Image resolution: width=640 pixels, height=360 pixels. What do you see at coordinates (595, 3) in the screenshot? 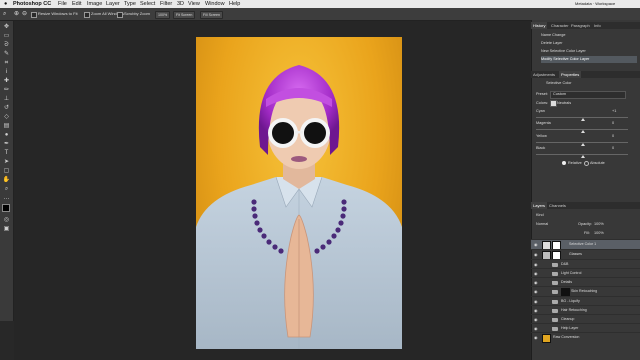
I see `menubar-status: Metadata · Workspace` at bounding box center [595, 3].